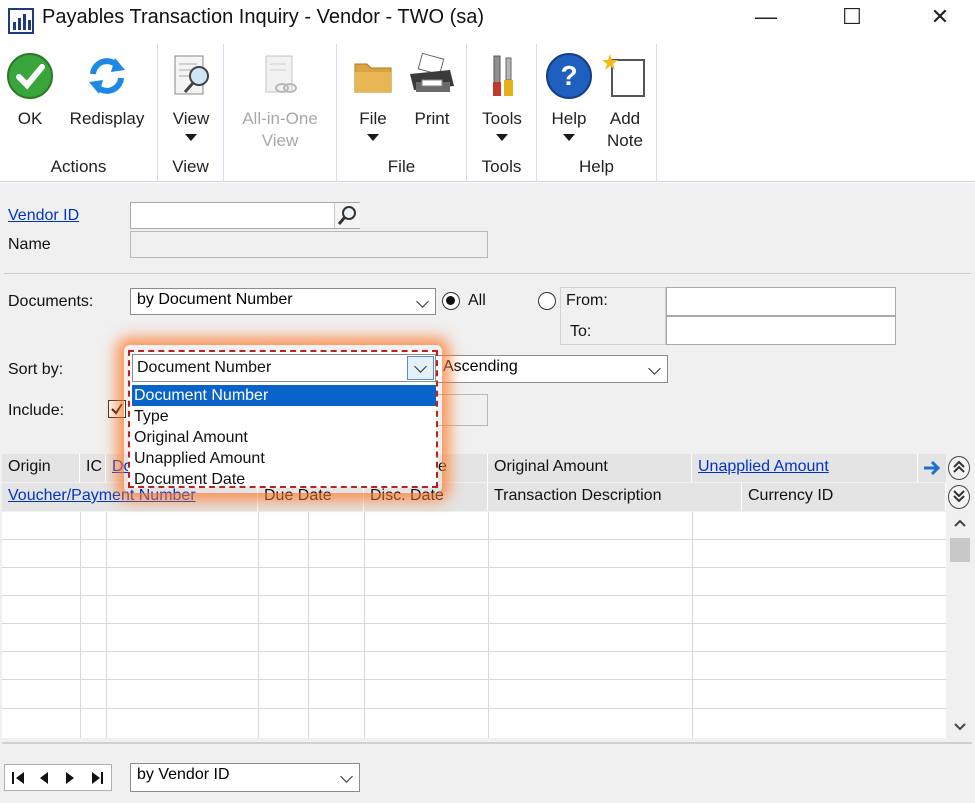 The image size is (975, 803). I want to click on sort-order-value: Ascending, so click(480, 366).